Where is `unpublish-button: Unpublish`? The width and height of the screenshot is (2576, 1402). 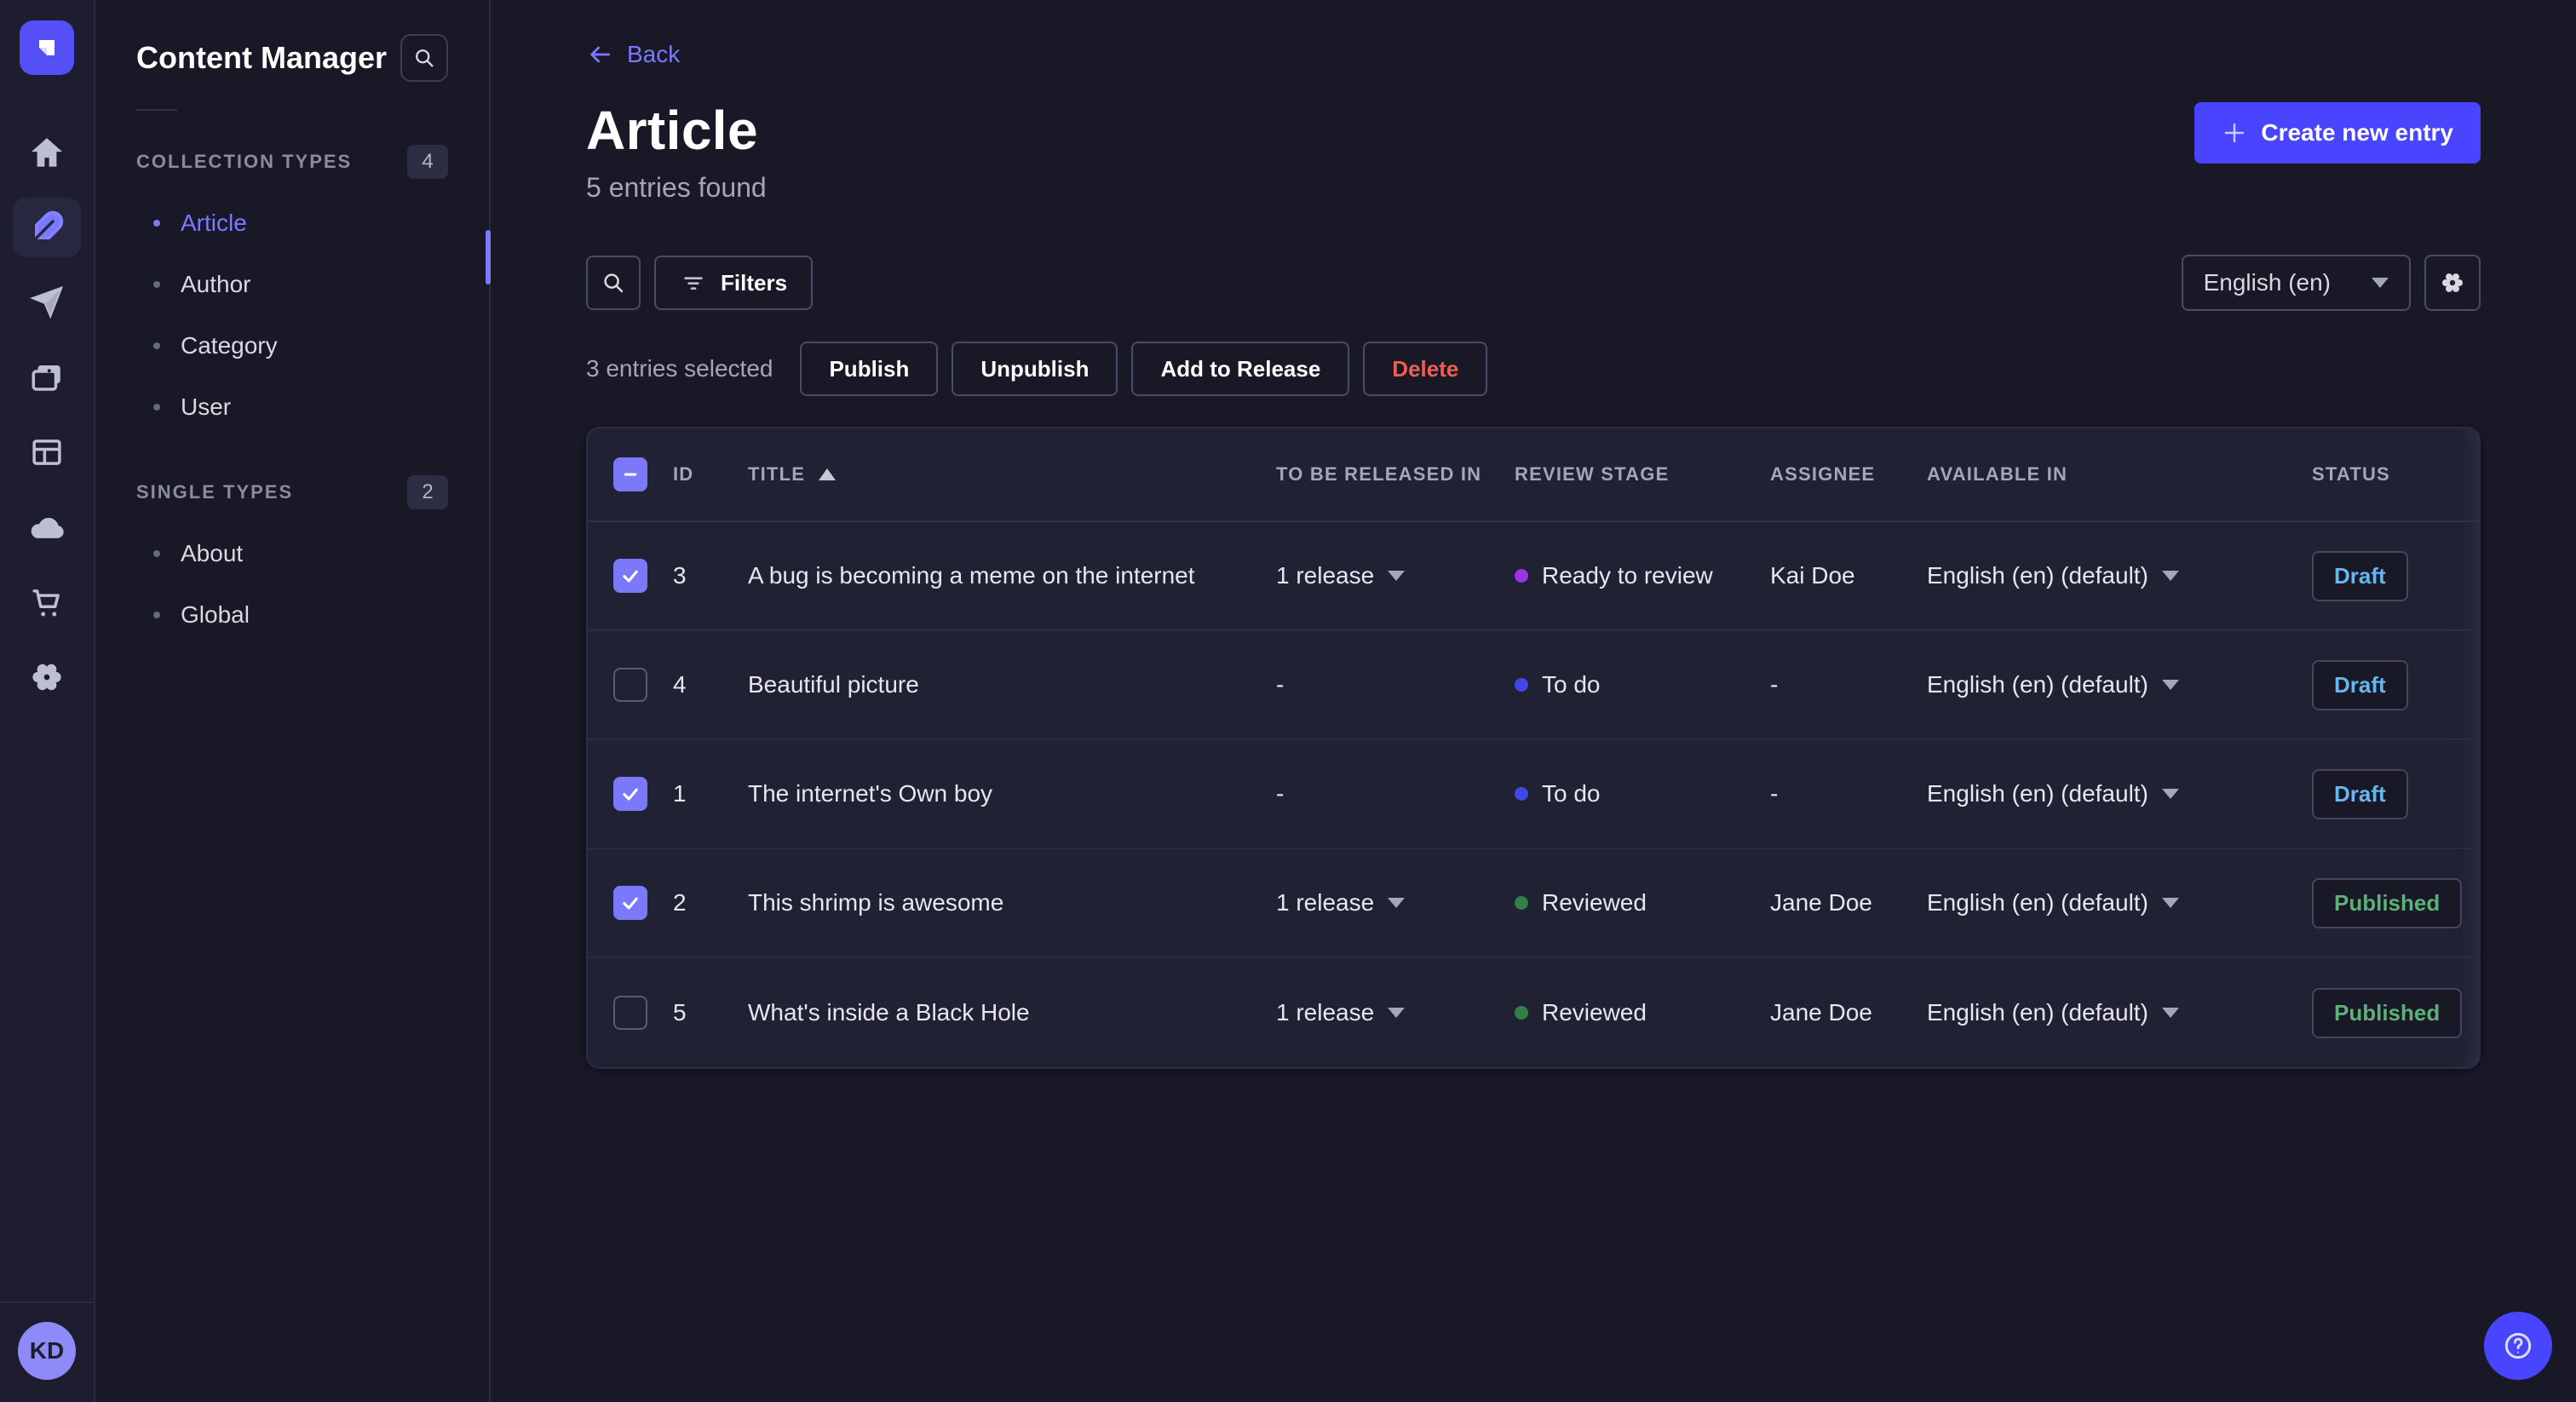
unpublish-button: Unpublish is located at coordinates (1035, 369).